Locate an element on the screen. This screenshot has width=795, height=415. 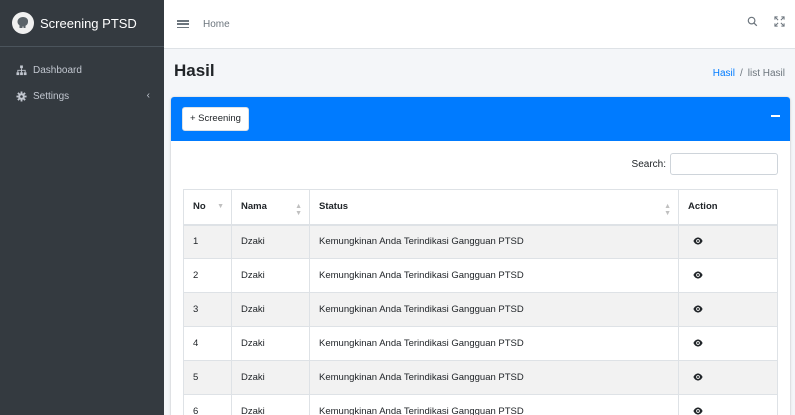
fullscreen-icon is located at coordinates (779, 23).